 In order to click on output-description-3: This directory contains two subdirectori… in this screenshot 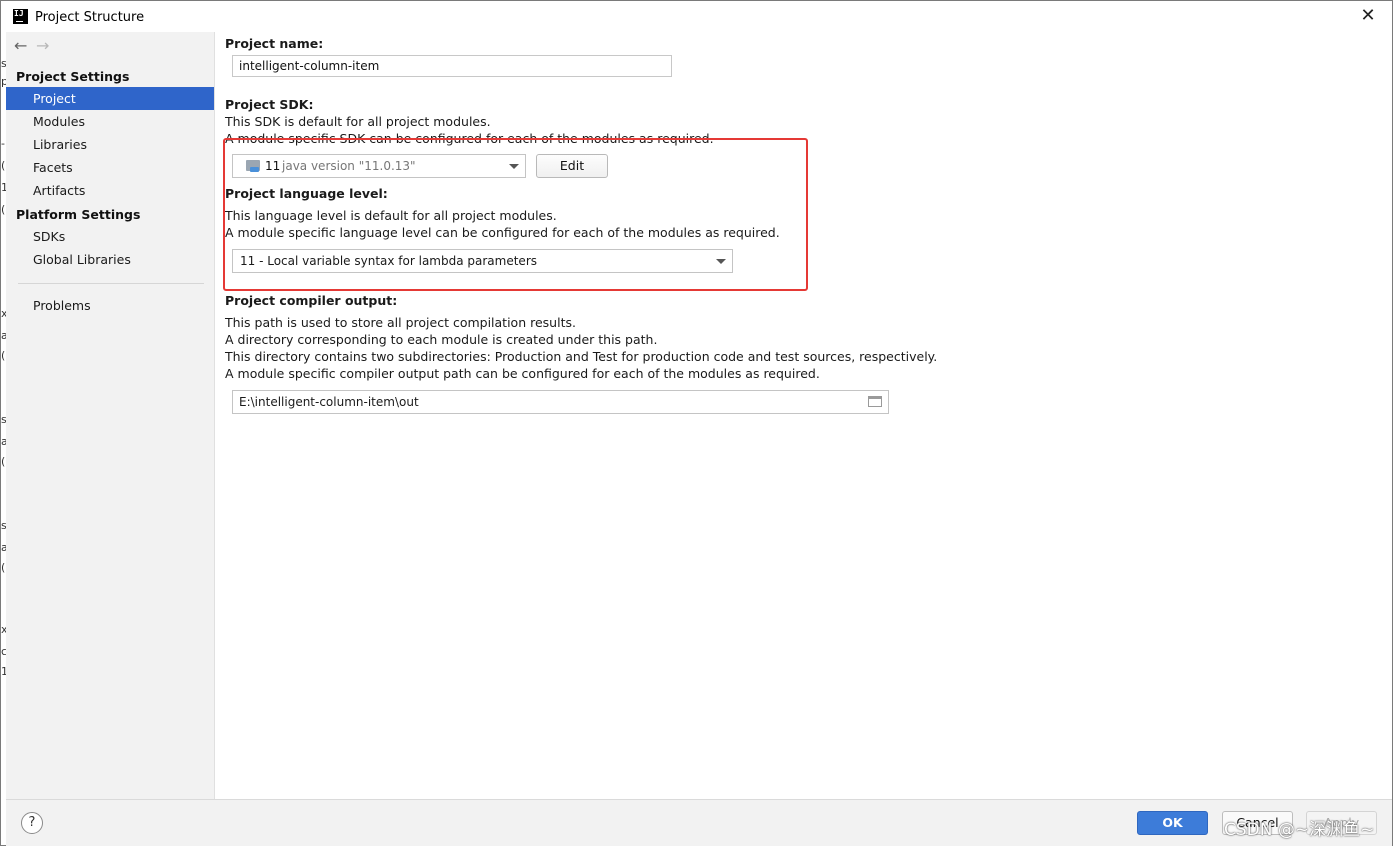, I will do `click(581, 356)`.